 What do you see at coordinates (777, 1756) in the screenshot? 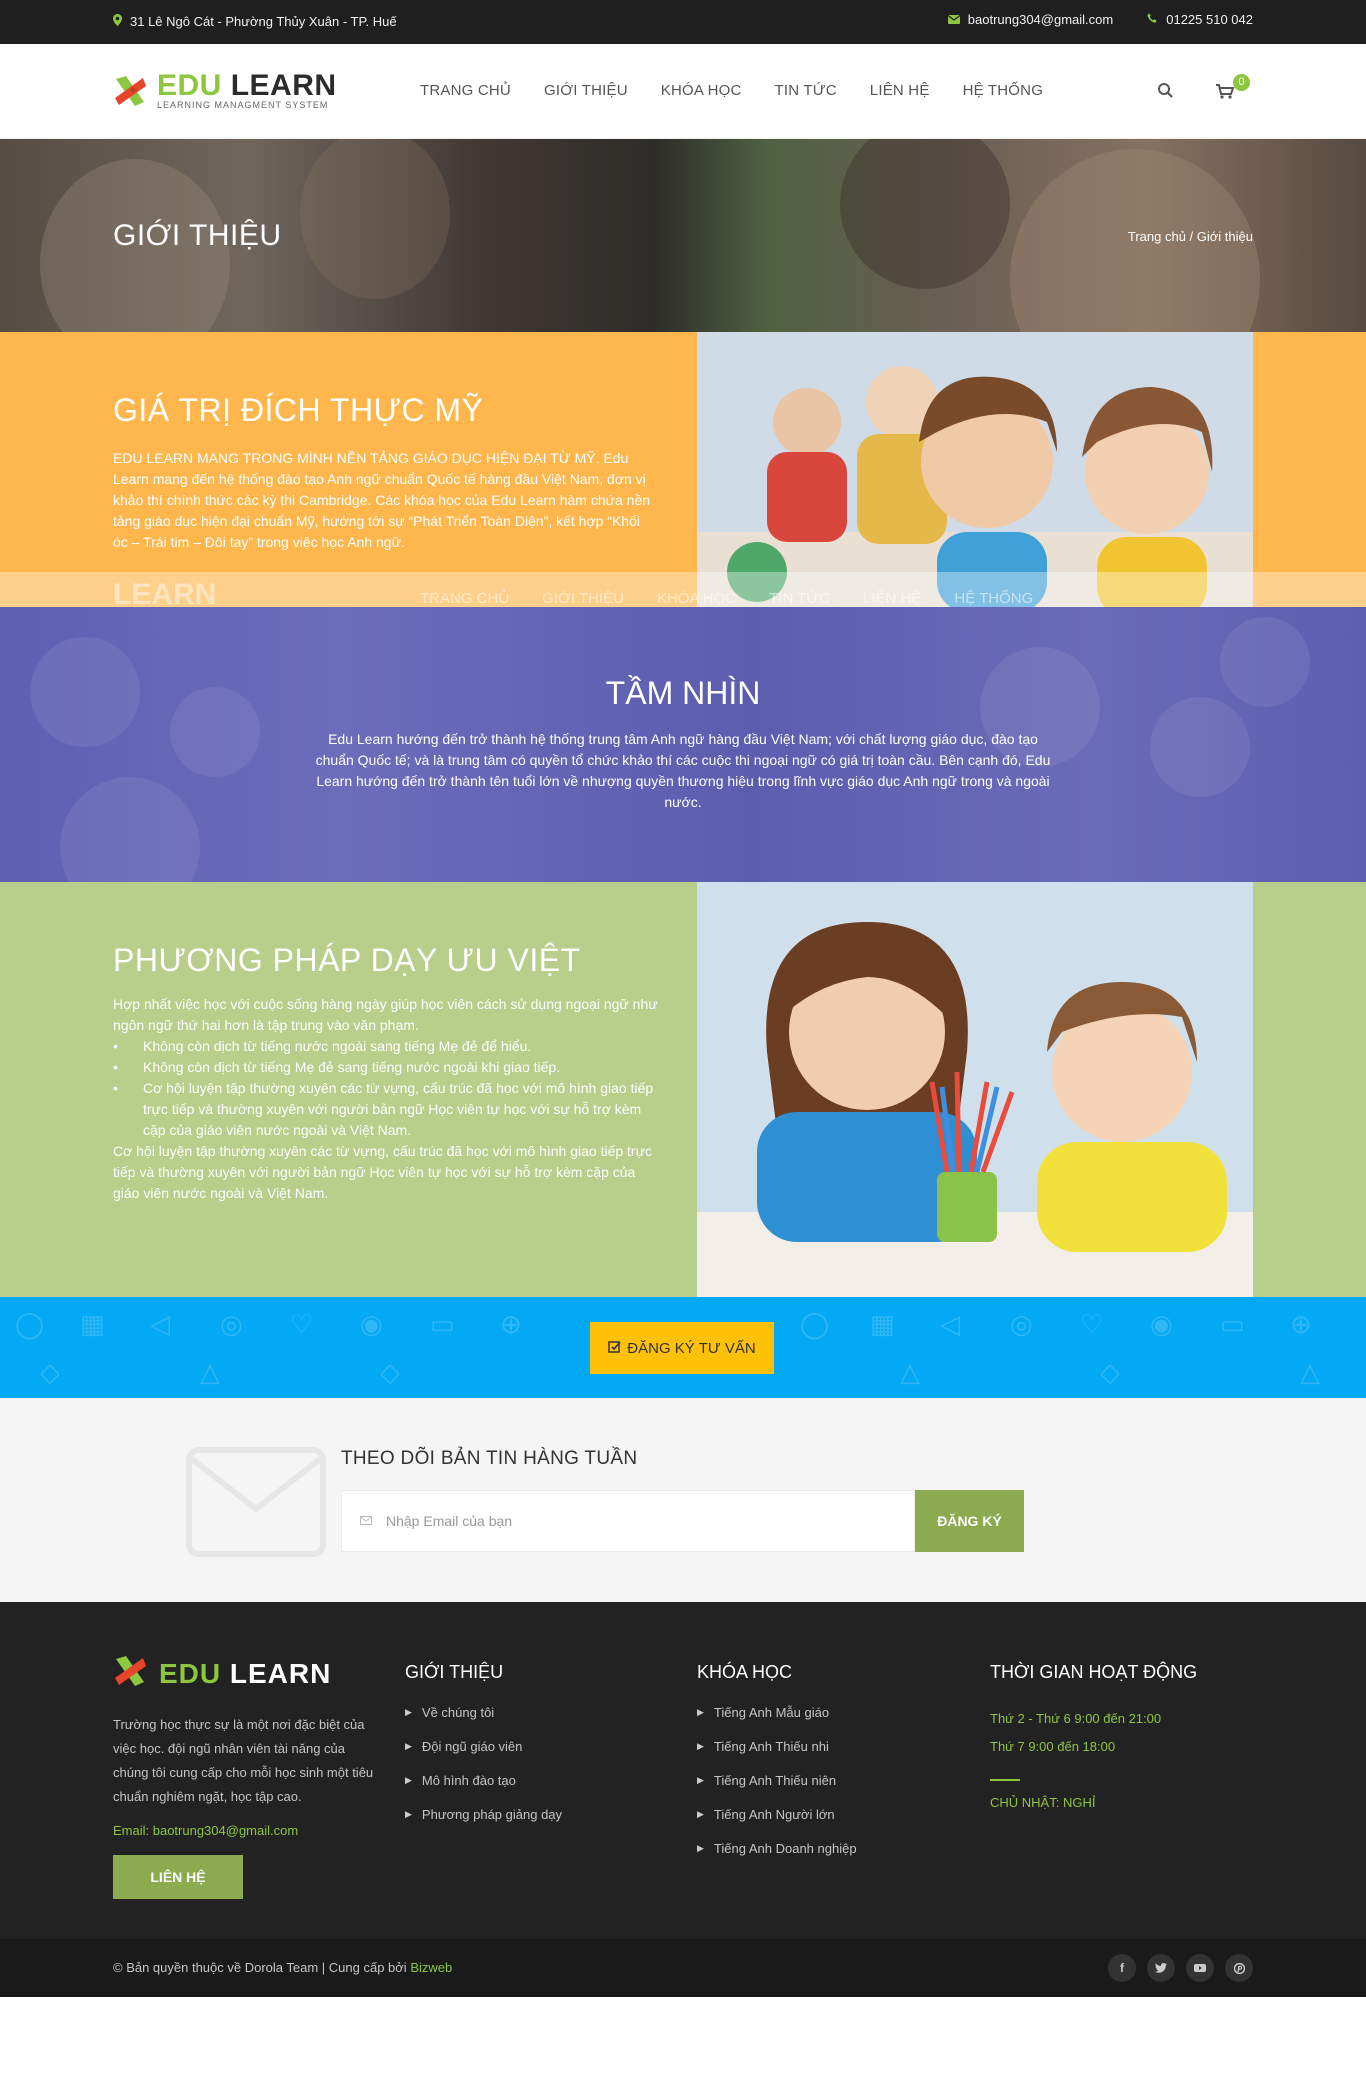
I see `footer-link: ▶ Tiếng Anh Thiếu nhi` at bounding box center [777, 1756].